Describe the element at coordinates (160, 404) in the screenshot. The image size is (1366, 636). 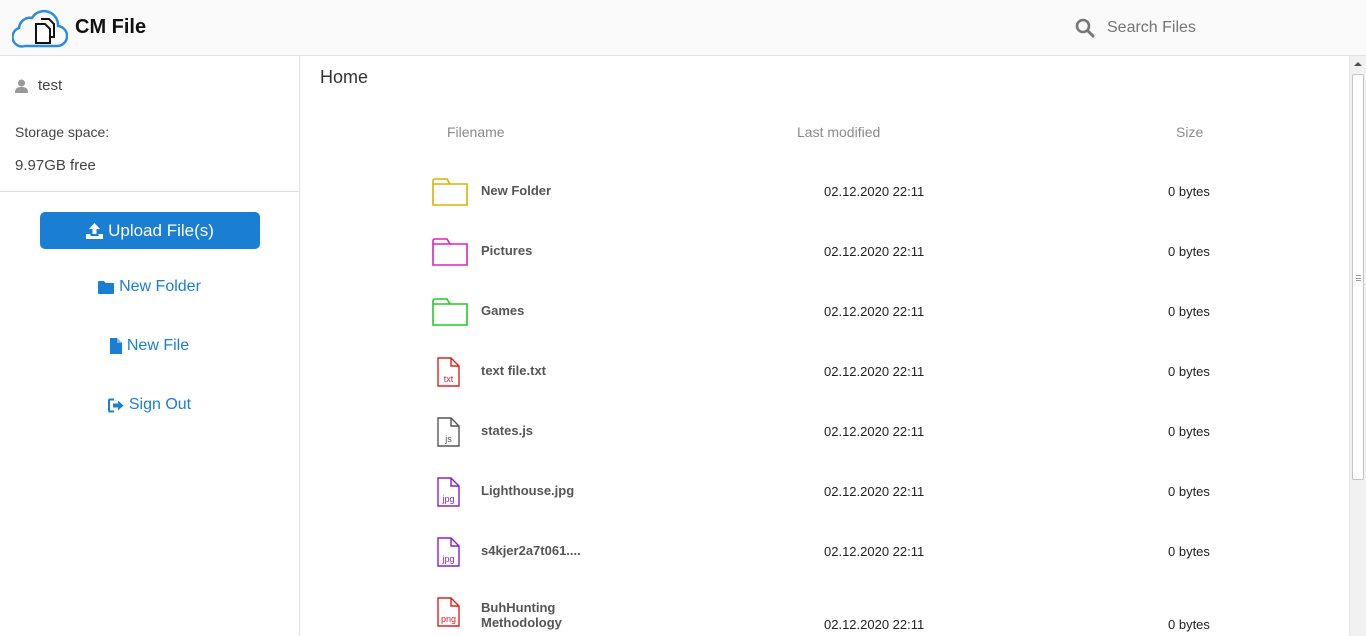
I see `sign-out-label: Sign Out` at that location.